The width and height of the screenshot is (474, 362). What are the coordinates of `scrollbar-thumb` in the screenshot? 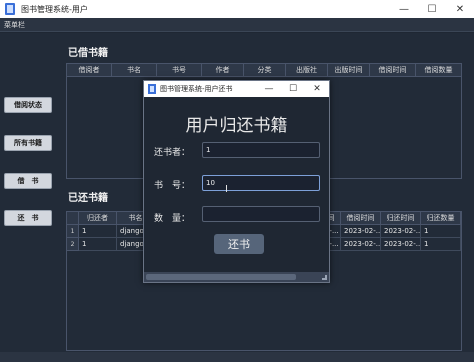 It's located at (221, 277).